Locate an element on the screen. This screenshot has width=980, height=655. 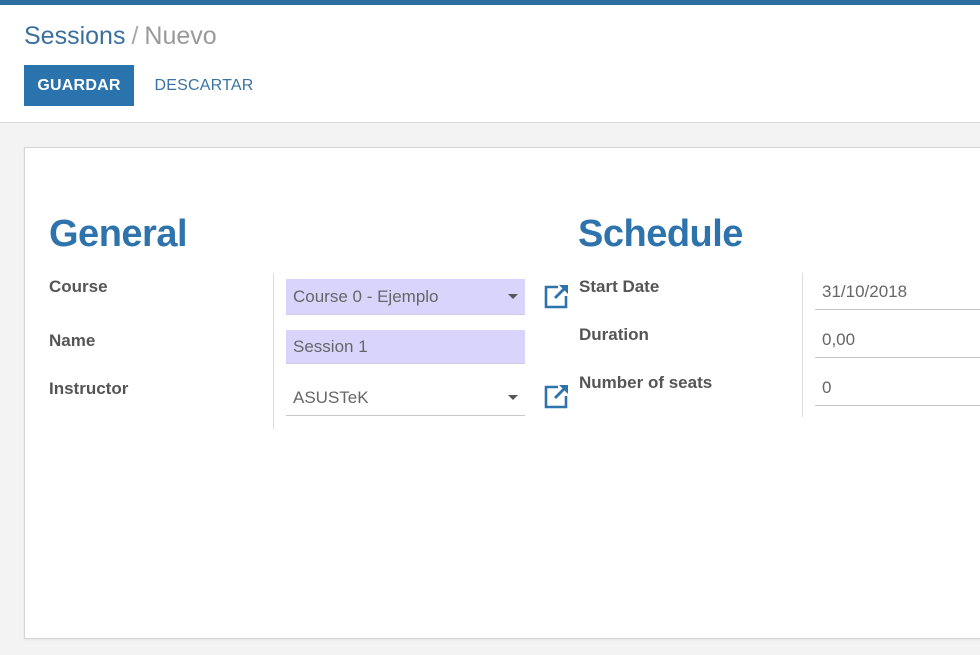
breadcrumb: Sessions / Nuevo is located at coordinates (120, 36).